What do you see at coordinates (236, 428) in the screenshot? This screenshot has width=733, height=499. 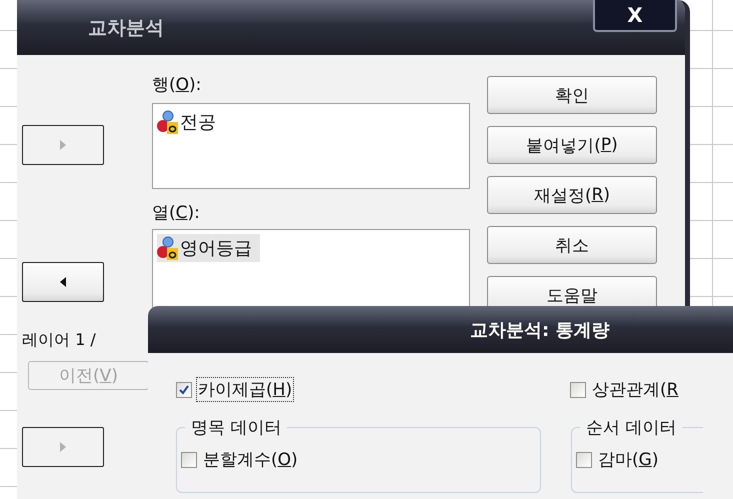 I see `group-title: 명목 데이터` at bounding box center [236, 428].